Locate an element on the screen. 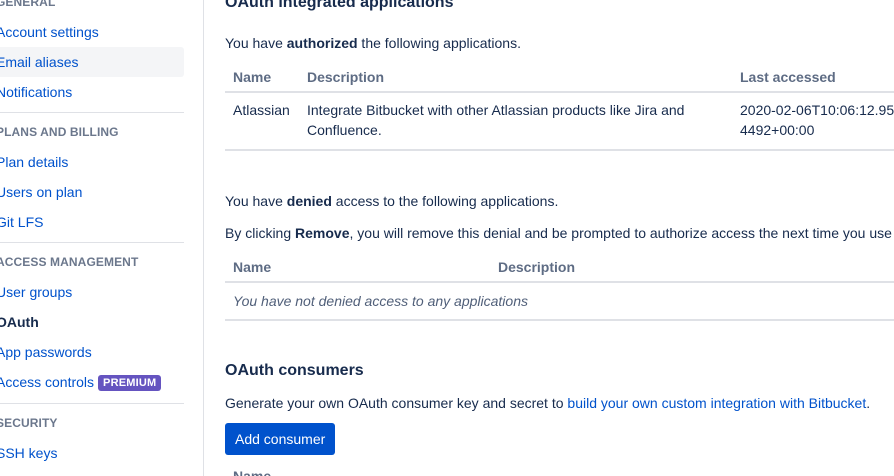 This screenshot has height=476, width=894. sidebar-item-account-settings: Account settings is located at coordinates (92, 32).